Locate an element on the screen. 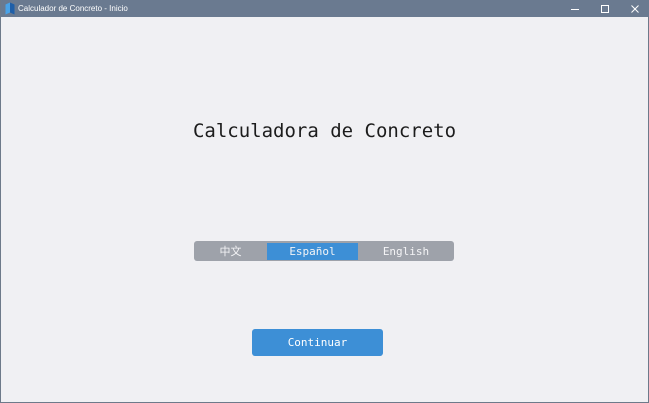 The image size is (649, 403). language-option-spanish: Español is located at coordinates (312, 251).